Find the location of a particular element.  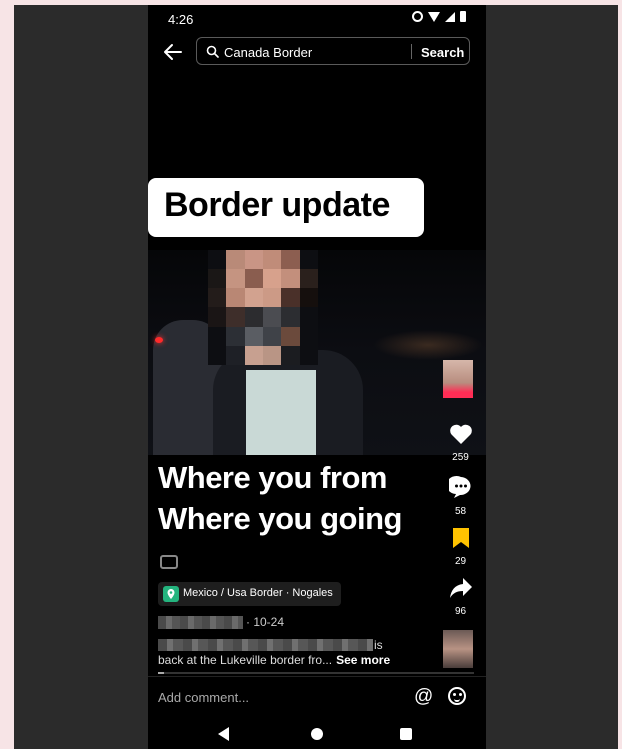

title-banner: Border update is located at coordinates (286, 207).